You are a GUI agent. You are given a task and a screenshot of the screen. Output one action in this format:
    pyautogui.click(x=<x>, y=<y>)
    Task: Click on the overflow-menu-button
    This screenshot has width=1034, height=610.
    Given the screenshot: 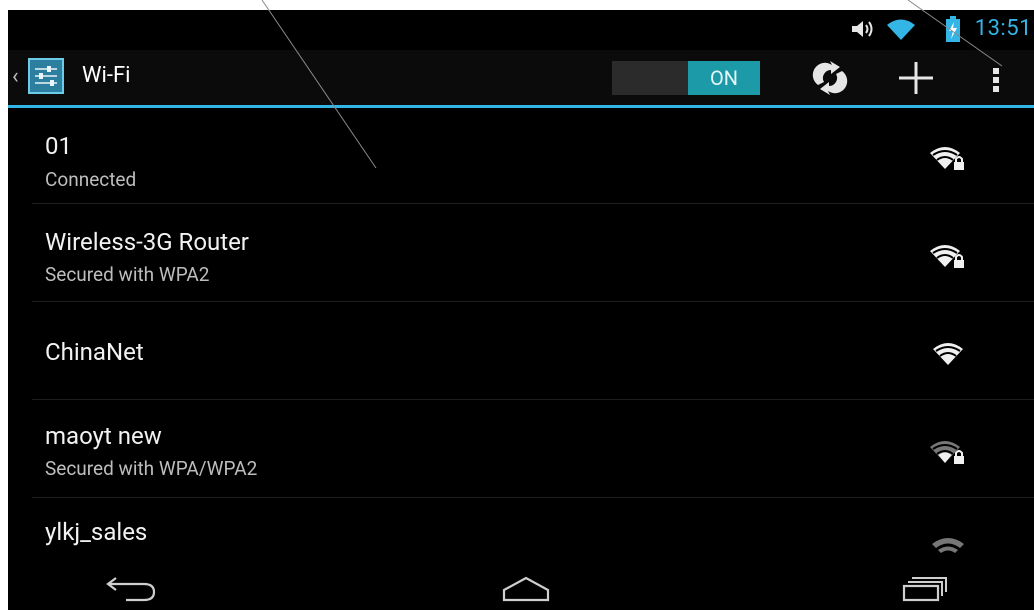 What is the action you would take?
    pyautogui.click(x=995, y=78)
    